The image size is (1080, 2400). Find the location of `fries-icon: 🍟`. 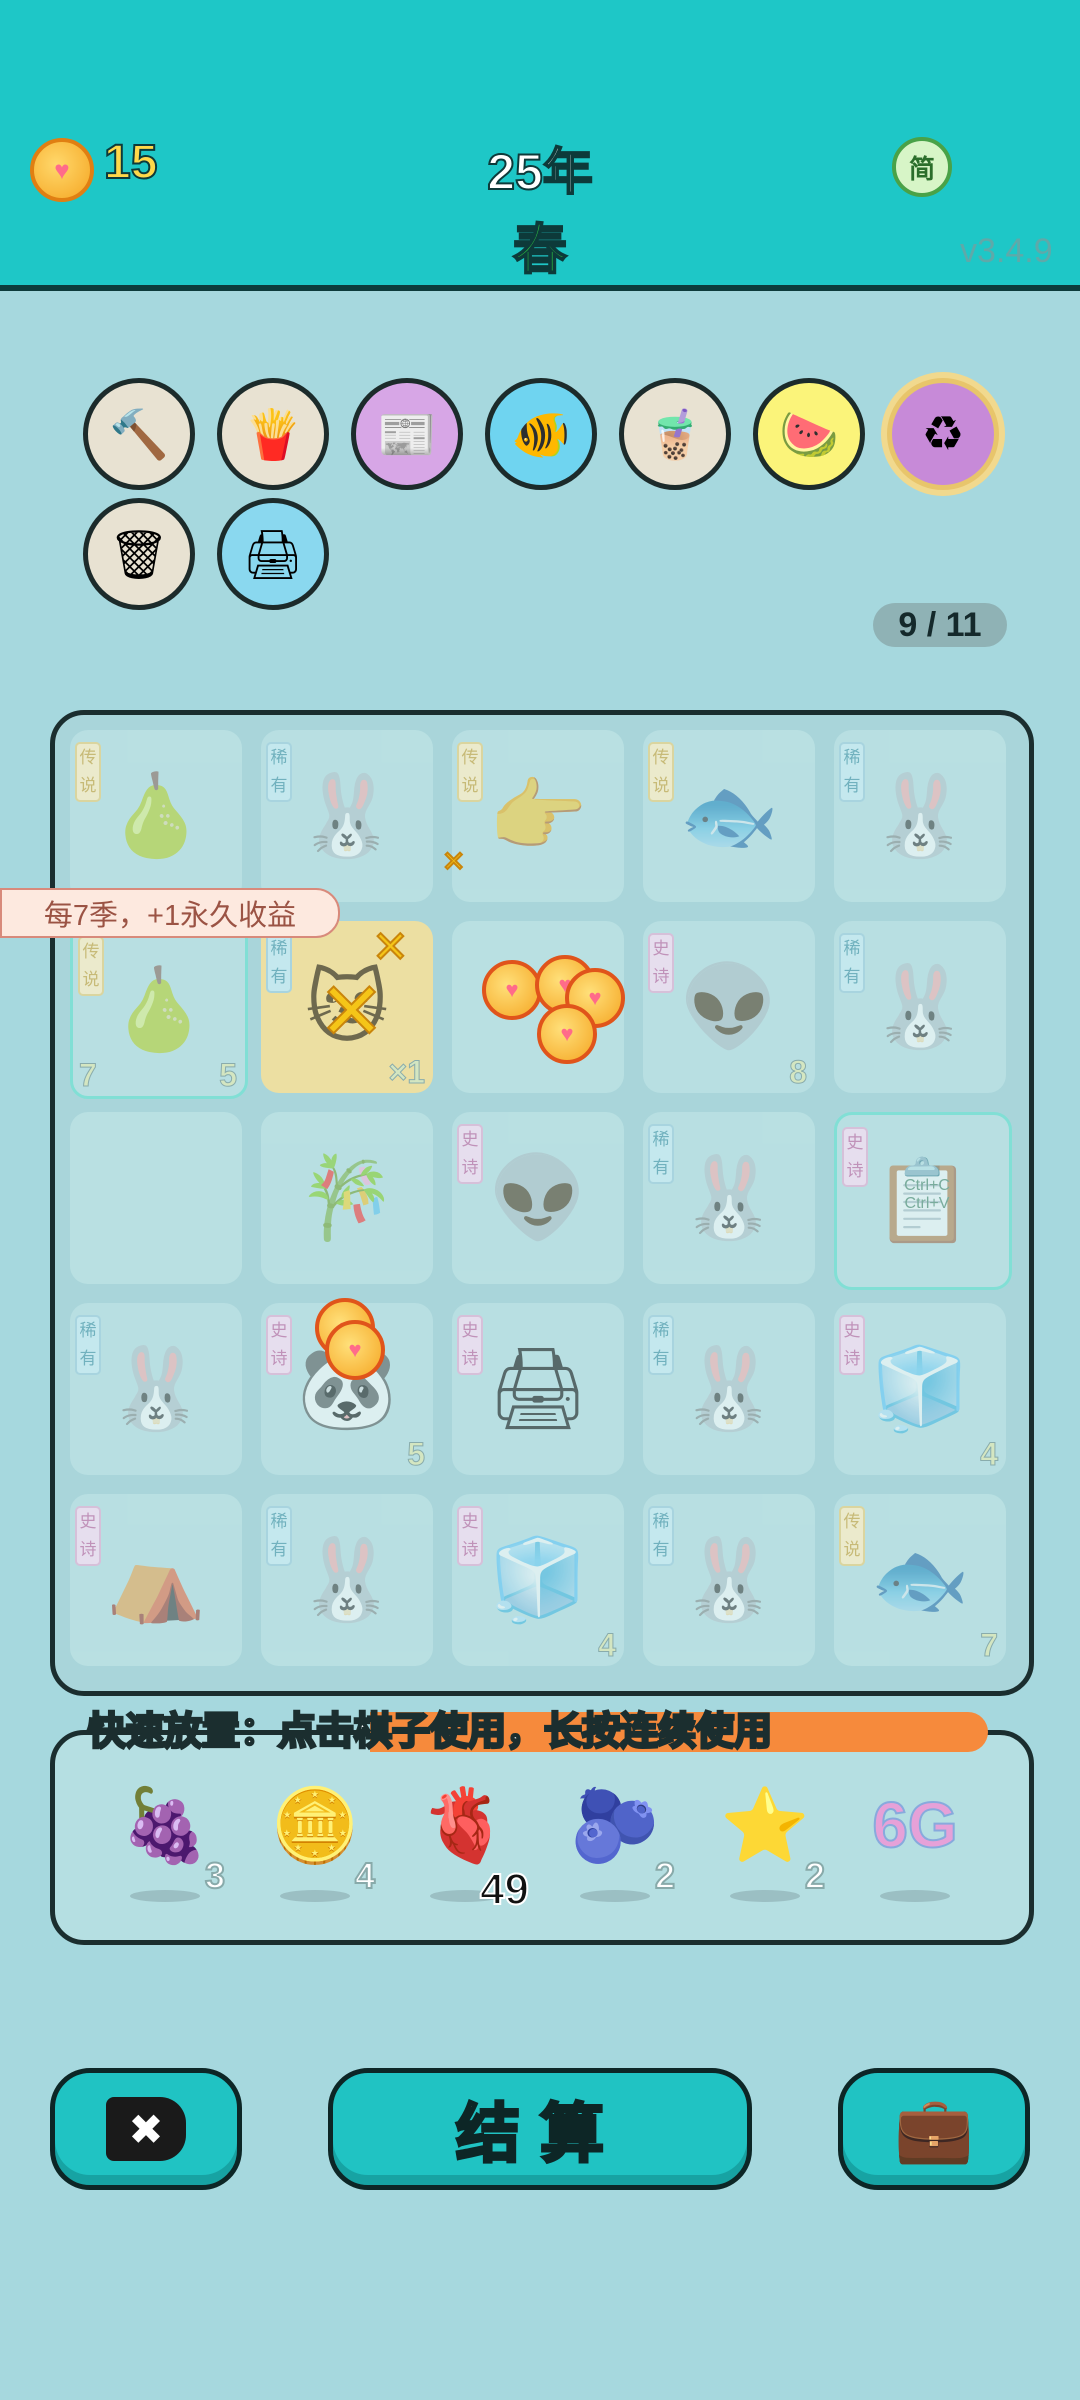

fries-icon: 🍟 is located at coordinates (273, 434).